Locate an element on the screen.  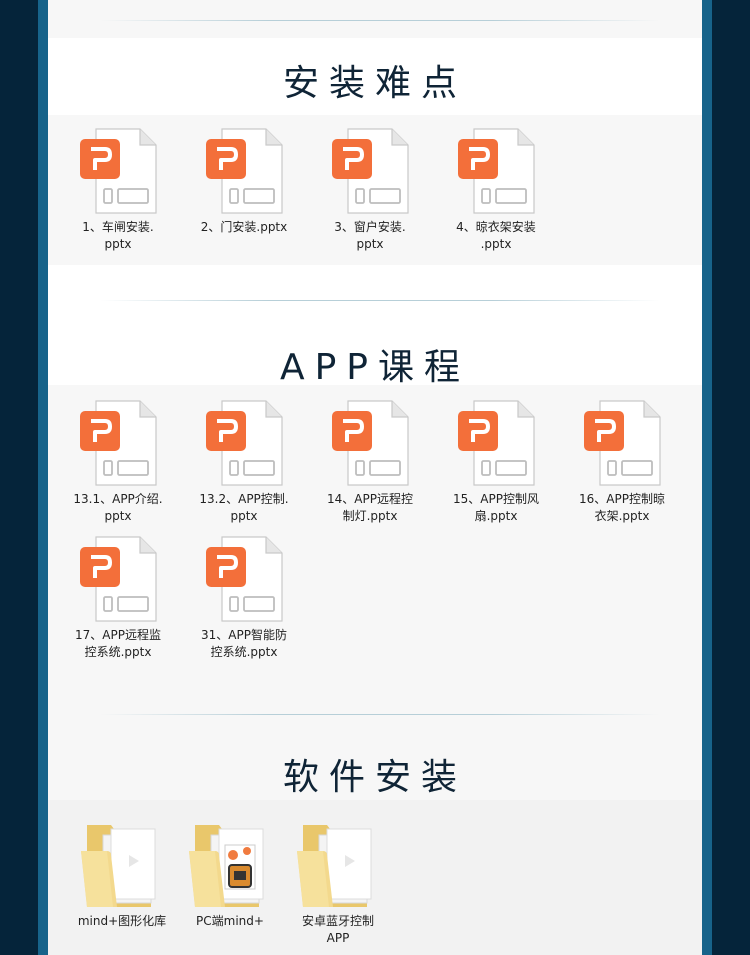
folder-name: 安卓蓝牙控制 APP is located at coordinates (337, 929).